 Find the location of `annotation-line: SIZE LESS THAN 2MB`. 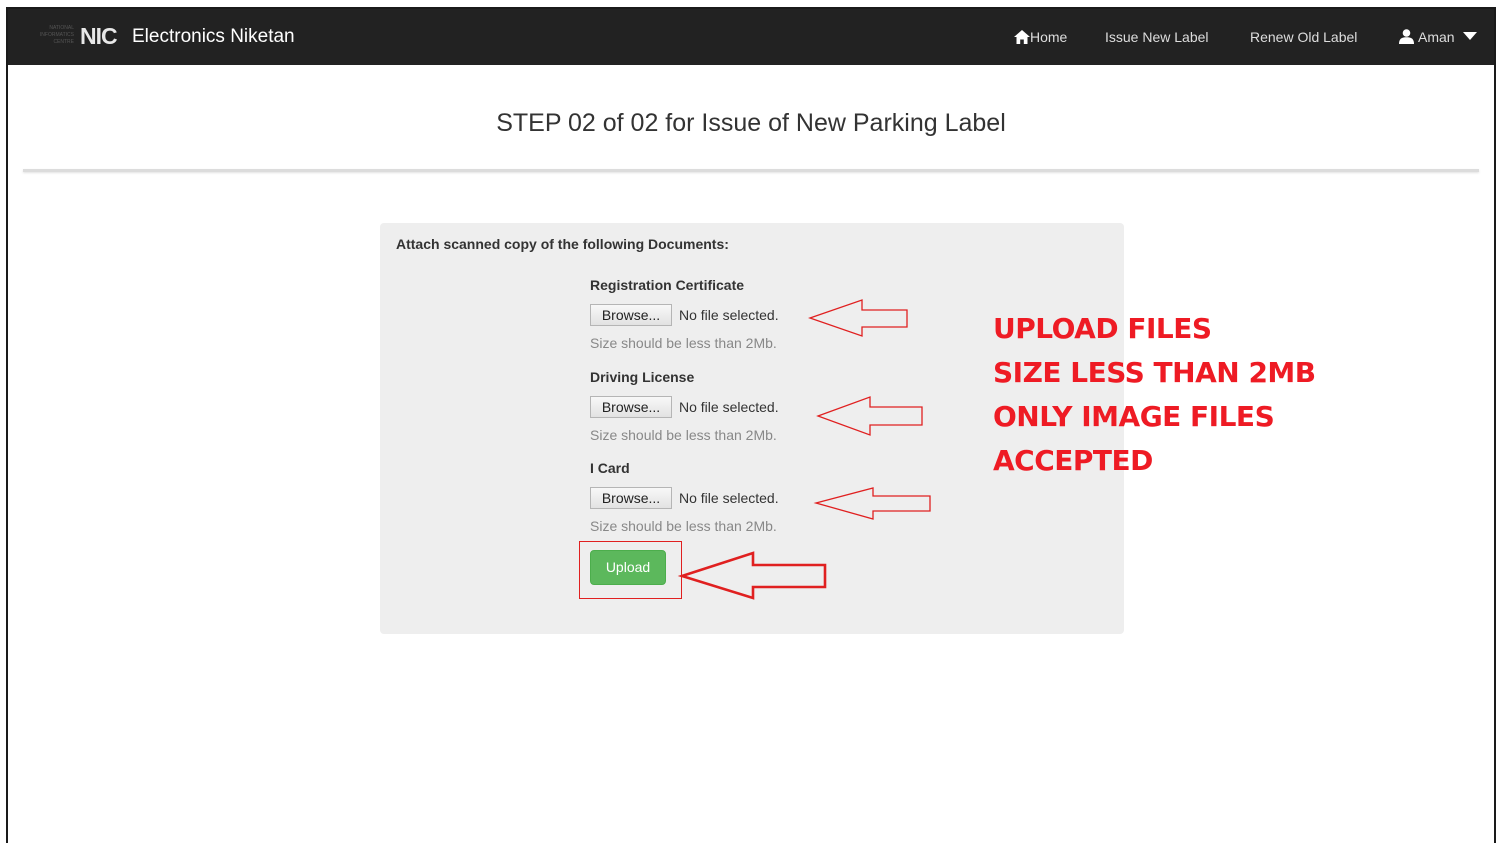

annotation-line: SIZE LESS THAN 2MB is located at coordinates (1154, 372).